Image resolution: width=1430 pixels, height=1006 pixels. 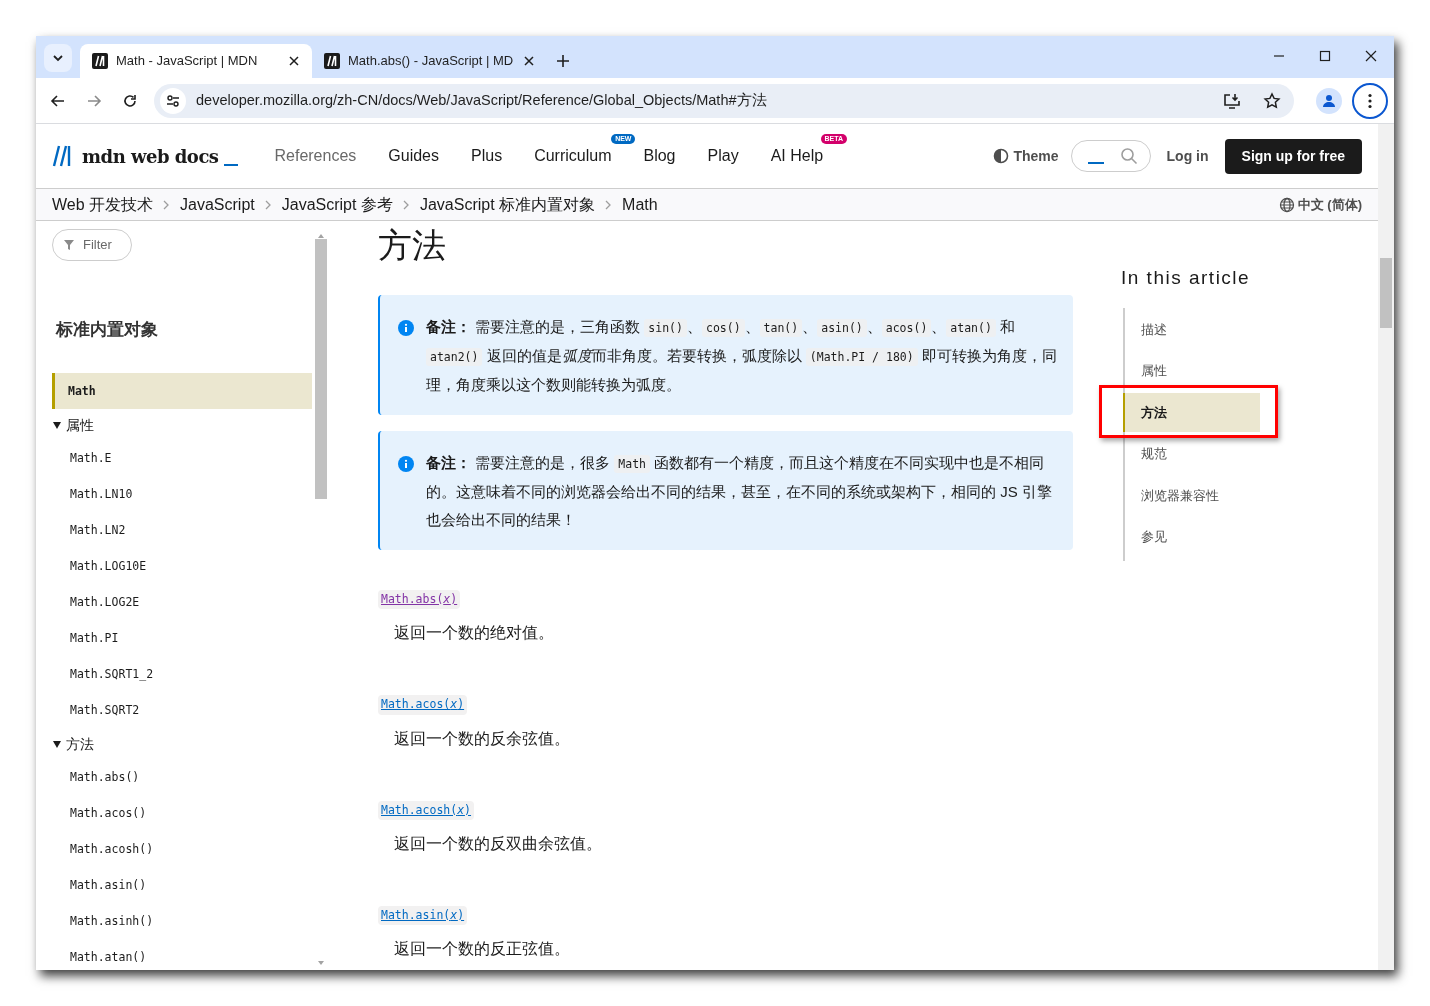 What do you see at coordinates (58, 100) in the screenshot?
I see `arrow-left-icon` at bounding box center [58, 100].